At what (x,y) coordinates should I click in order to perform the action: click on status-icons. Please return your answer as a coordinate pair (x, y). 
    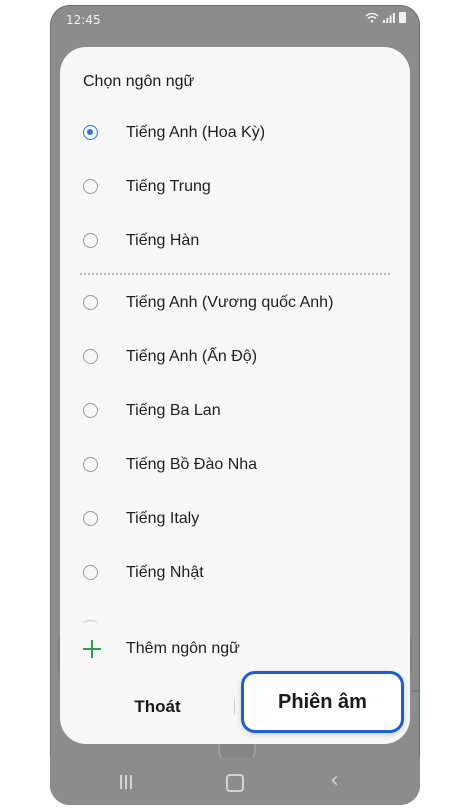
    Looking at the image, I should click on (385, 17).